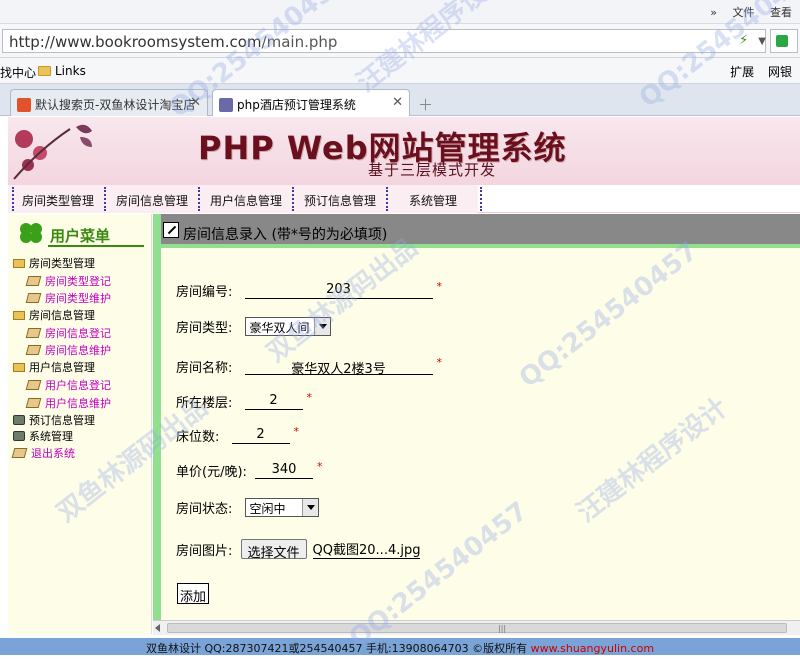  Describe the element at coordinates (43, 436) in the screenshot. I see `tree-item-system: 系统管理` at that location.